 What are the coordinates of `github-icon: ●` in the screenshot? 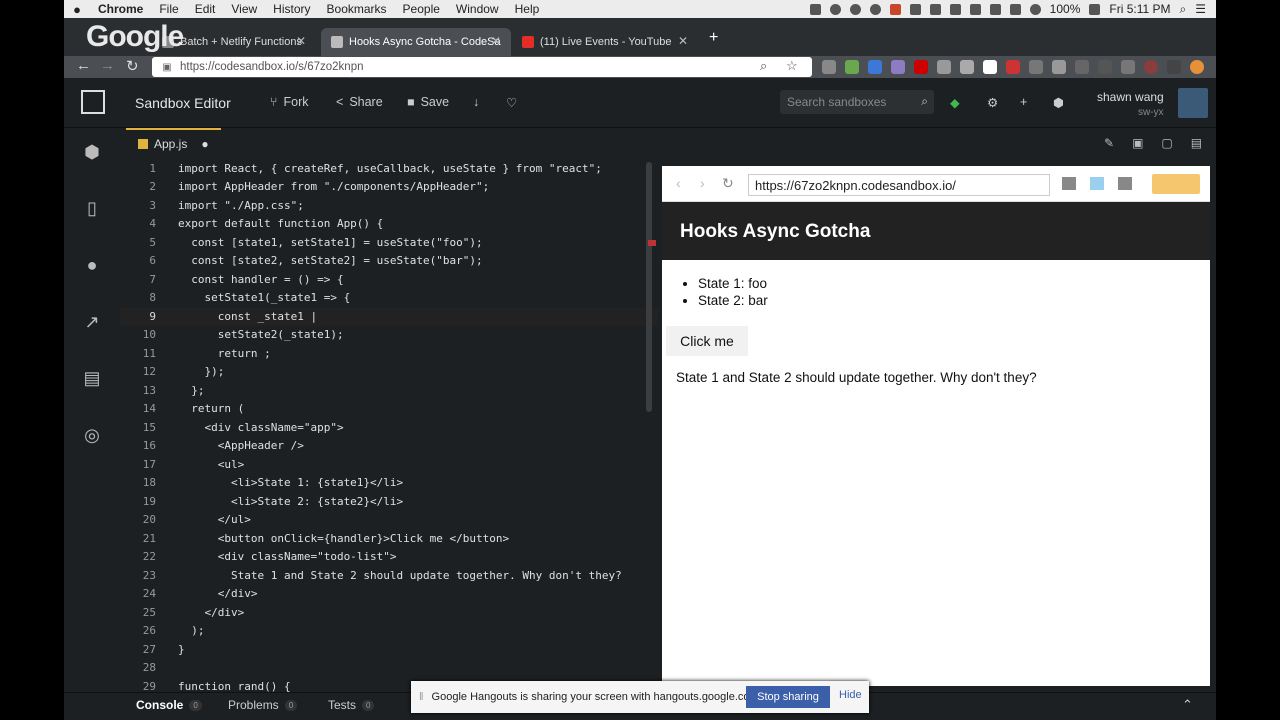 It's located at (92, 265).